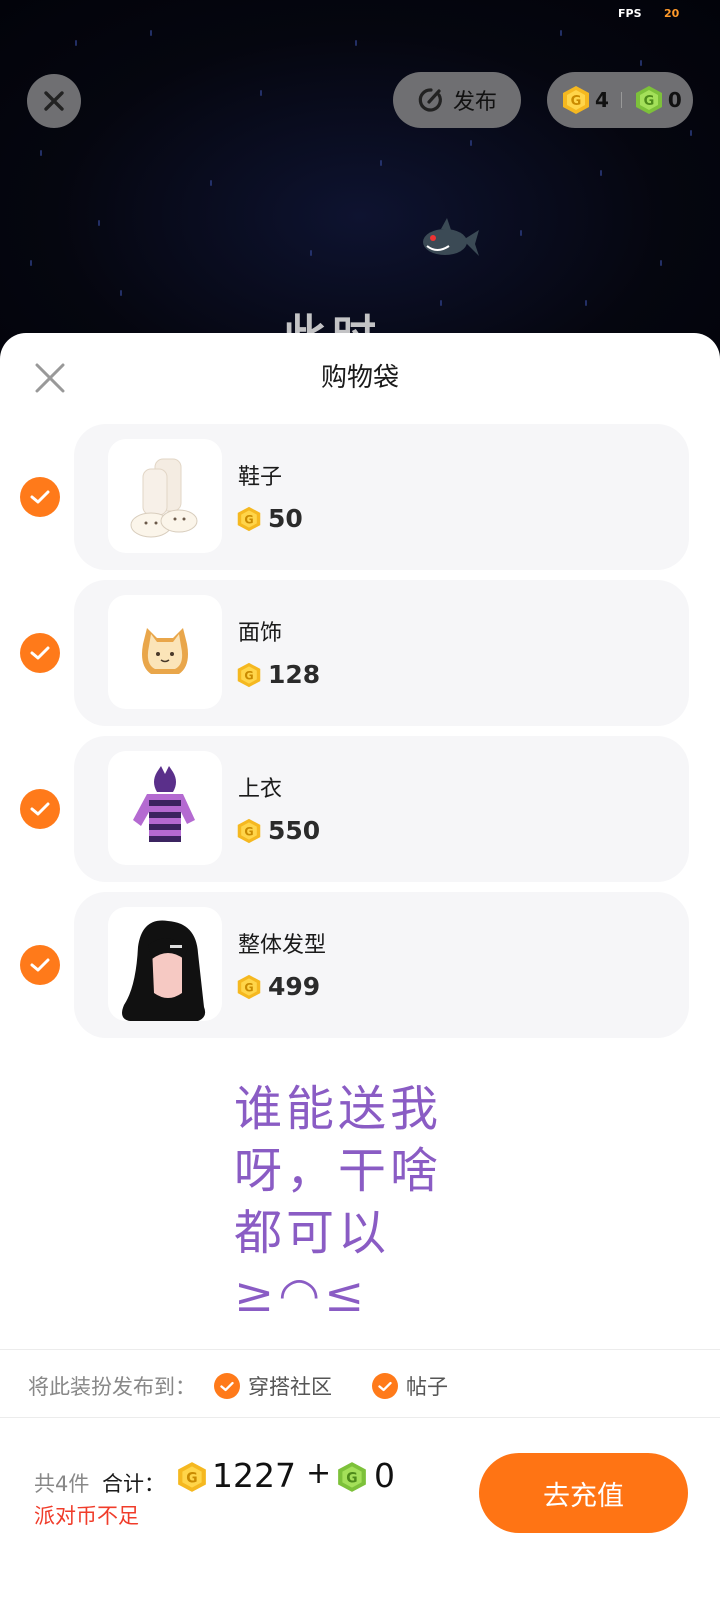  I want to click on sticker-line: 谁能送我, so click(338, 1109).